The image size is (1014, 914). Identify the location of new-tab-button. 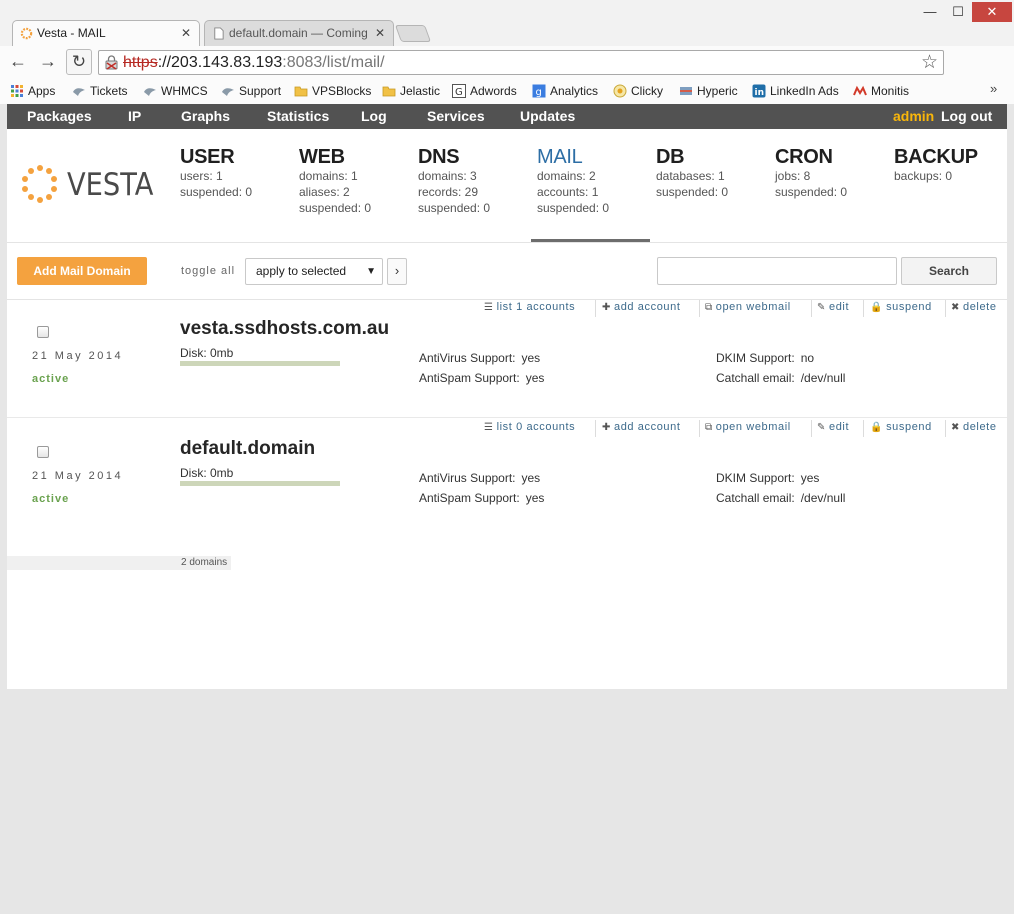
(413, 33).